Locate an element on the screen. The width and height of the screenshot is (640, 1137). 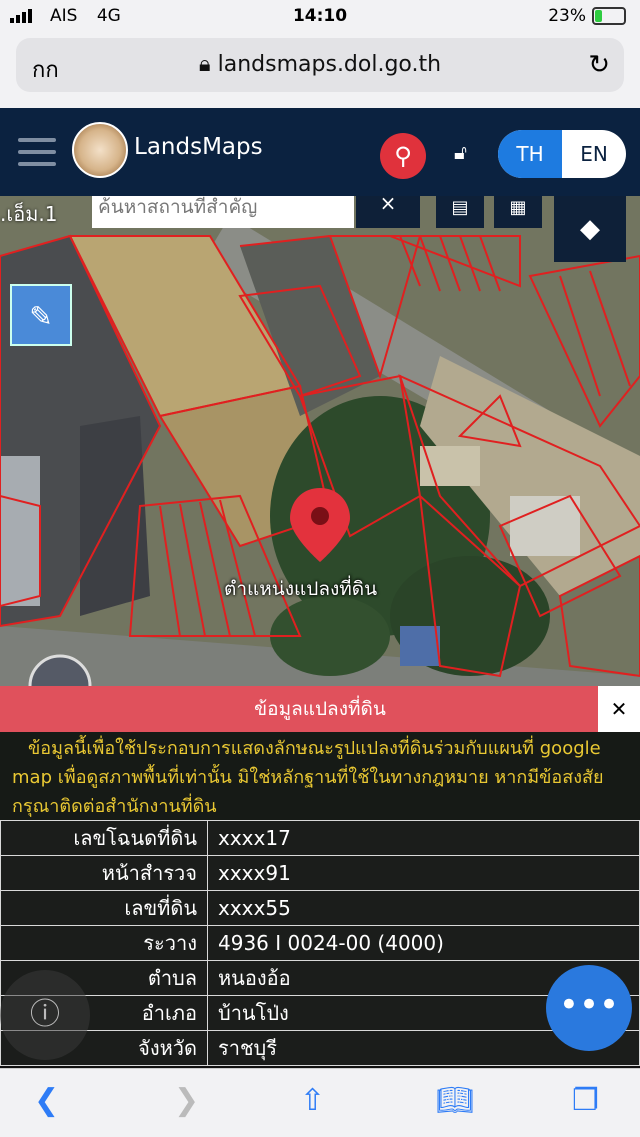
battery-status: 23% is located at coordinates (587, 16).